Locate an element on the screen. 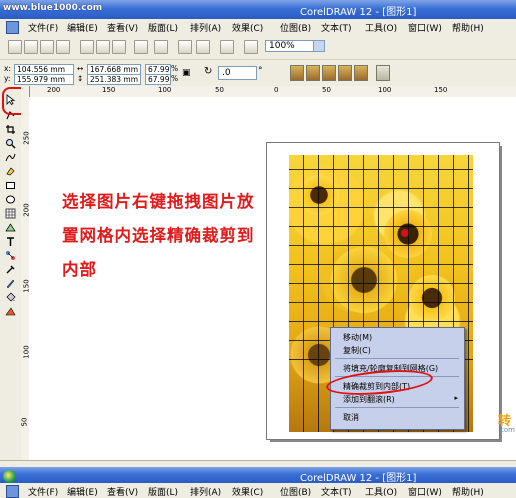 Image resolution: width=516 pixels, height=498 pixels. coreldraw-app-icon is located at coordinates (9, 476).